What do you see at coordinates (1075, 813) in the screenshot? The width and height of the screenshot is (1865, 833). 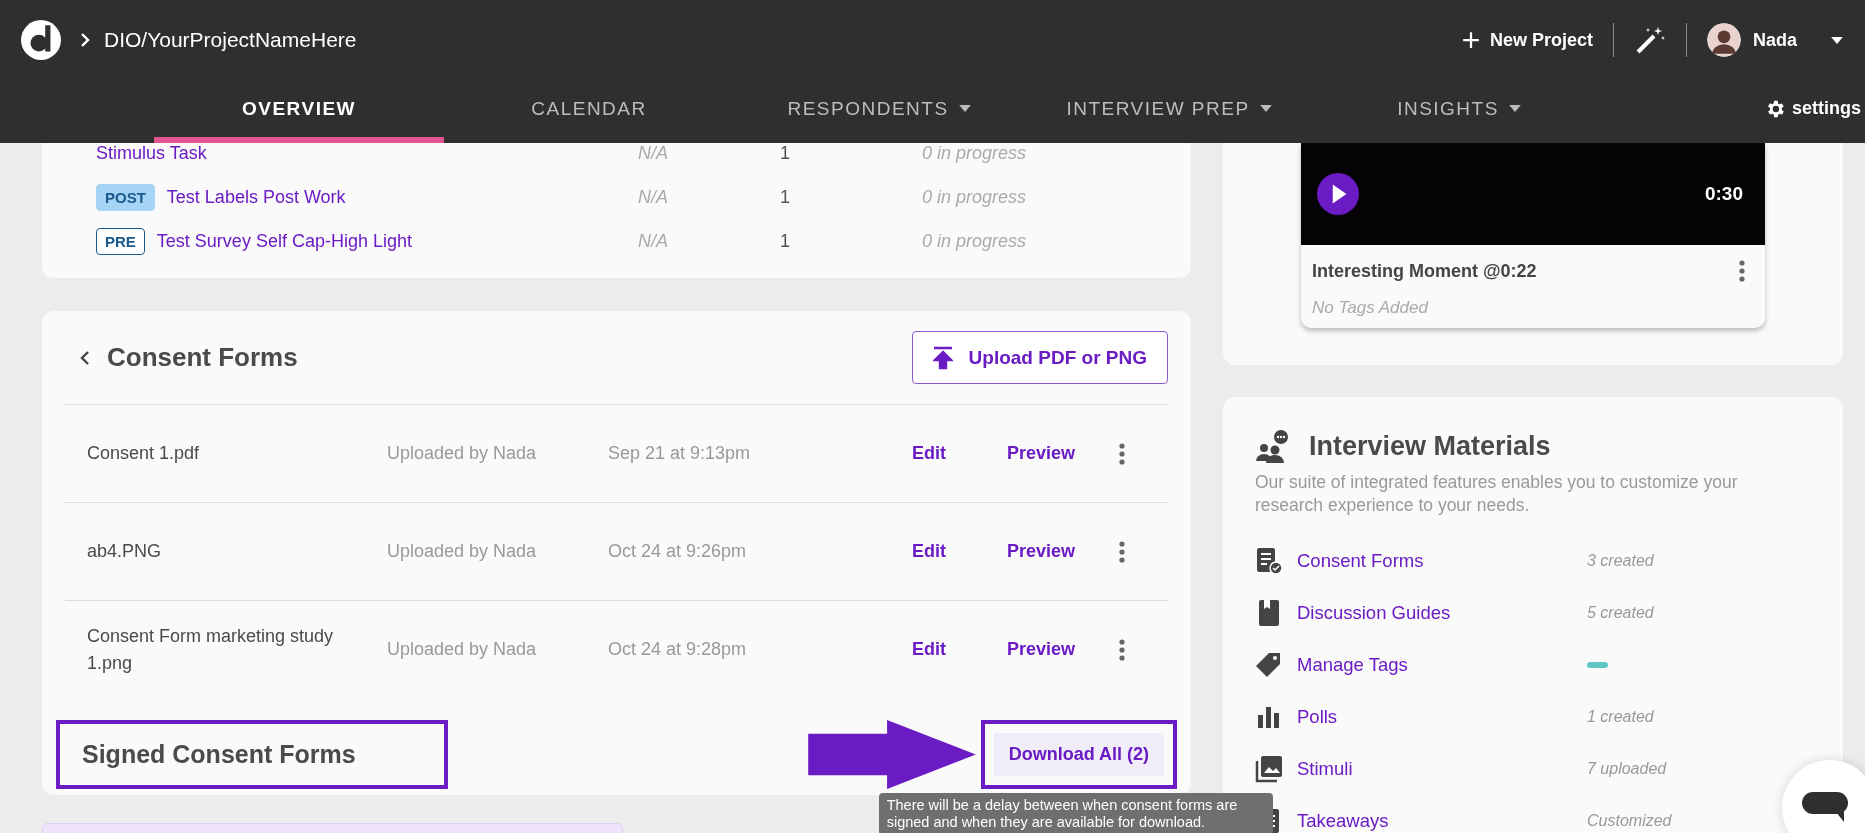 I see `tooltip: There will be a delay between when consent forms are signed and when they are available for download.` at bounding box center [1075, 813].